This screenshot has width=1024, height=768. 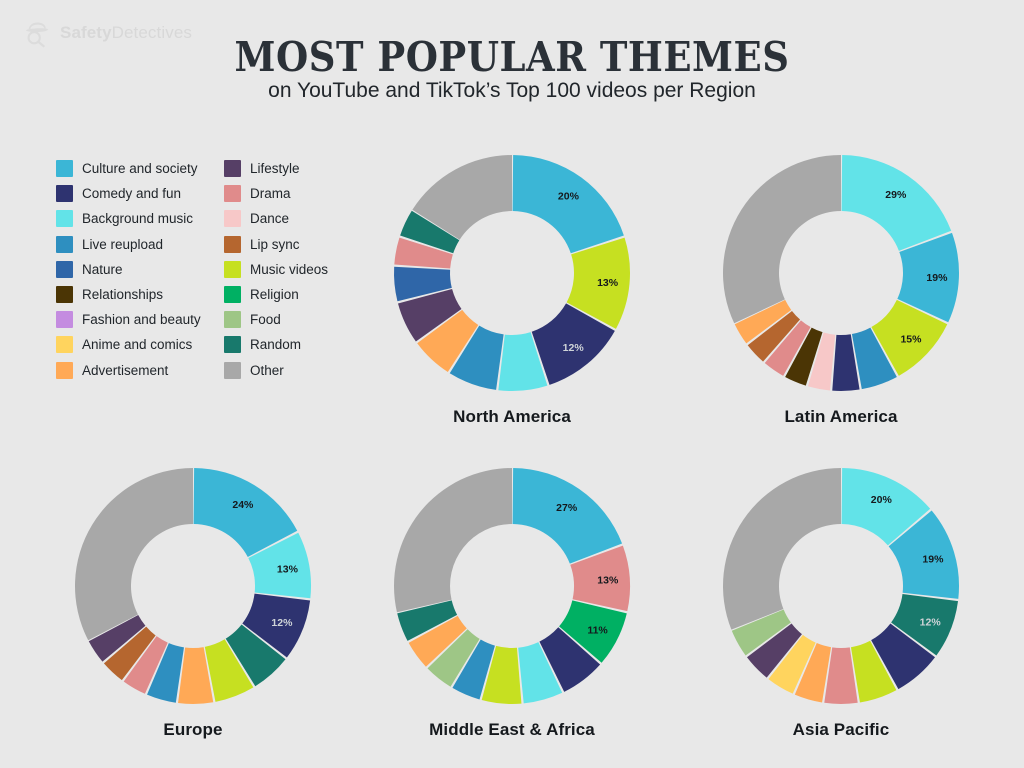 What do you see at coordinates (274, 295) in the screenshot?
I see `legend-item-label: Religion` at bounding box center [274, 295].